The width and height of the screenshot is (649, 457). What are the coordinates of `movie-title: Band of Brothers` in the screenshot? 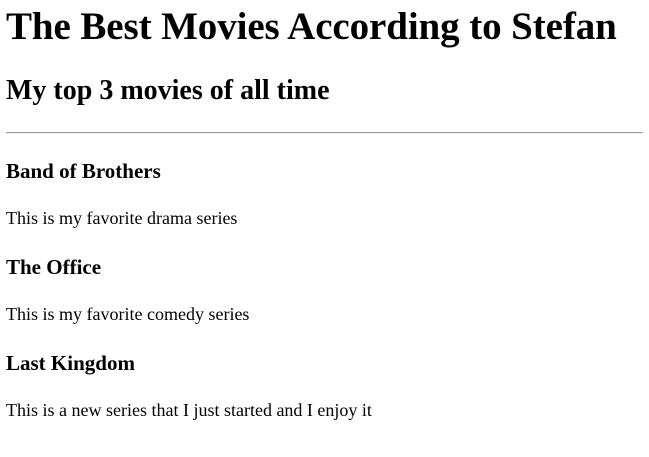 It's located at (83, 171).